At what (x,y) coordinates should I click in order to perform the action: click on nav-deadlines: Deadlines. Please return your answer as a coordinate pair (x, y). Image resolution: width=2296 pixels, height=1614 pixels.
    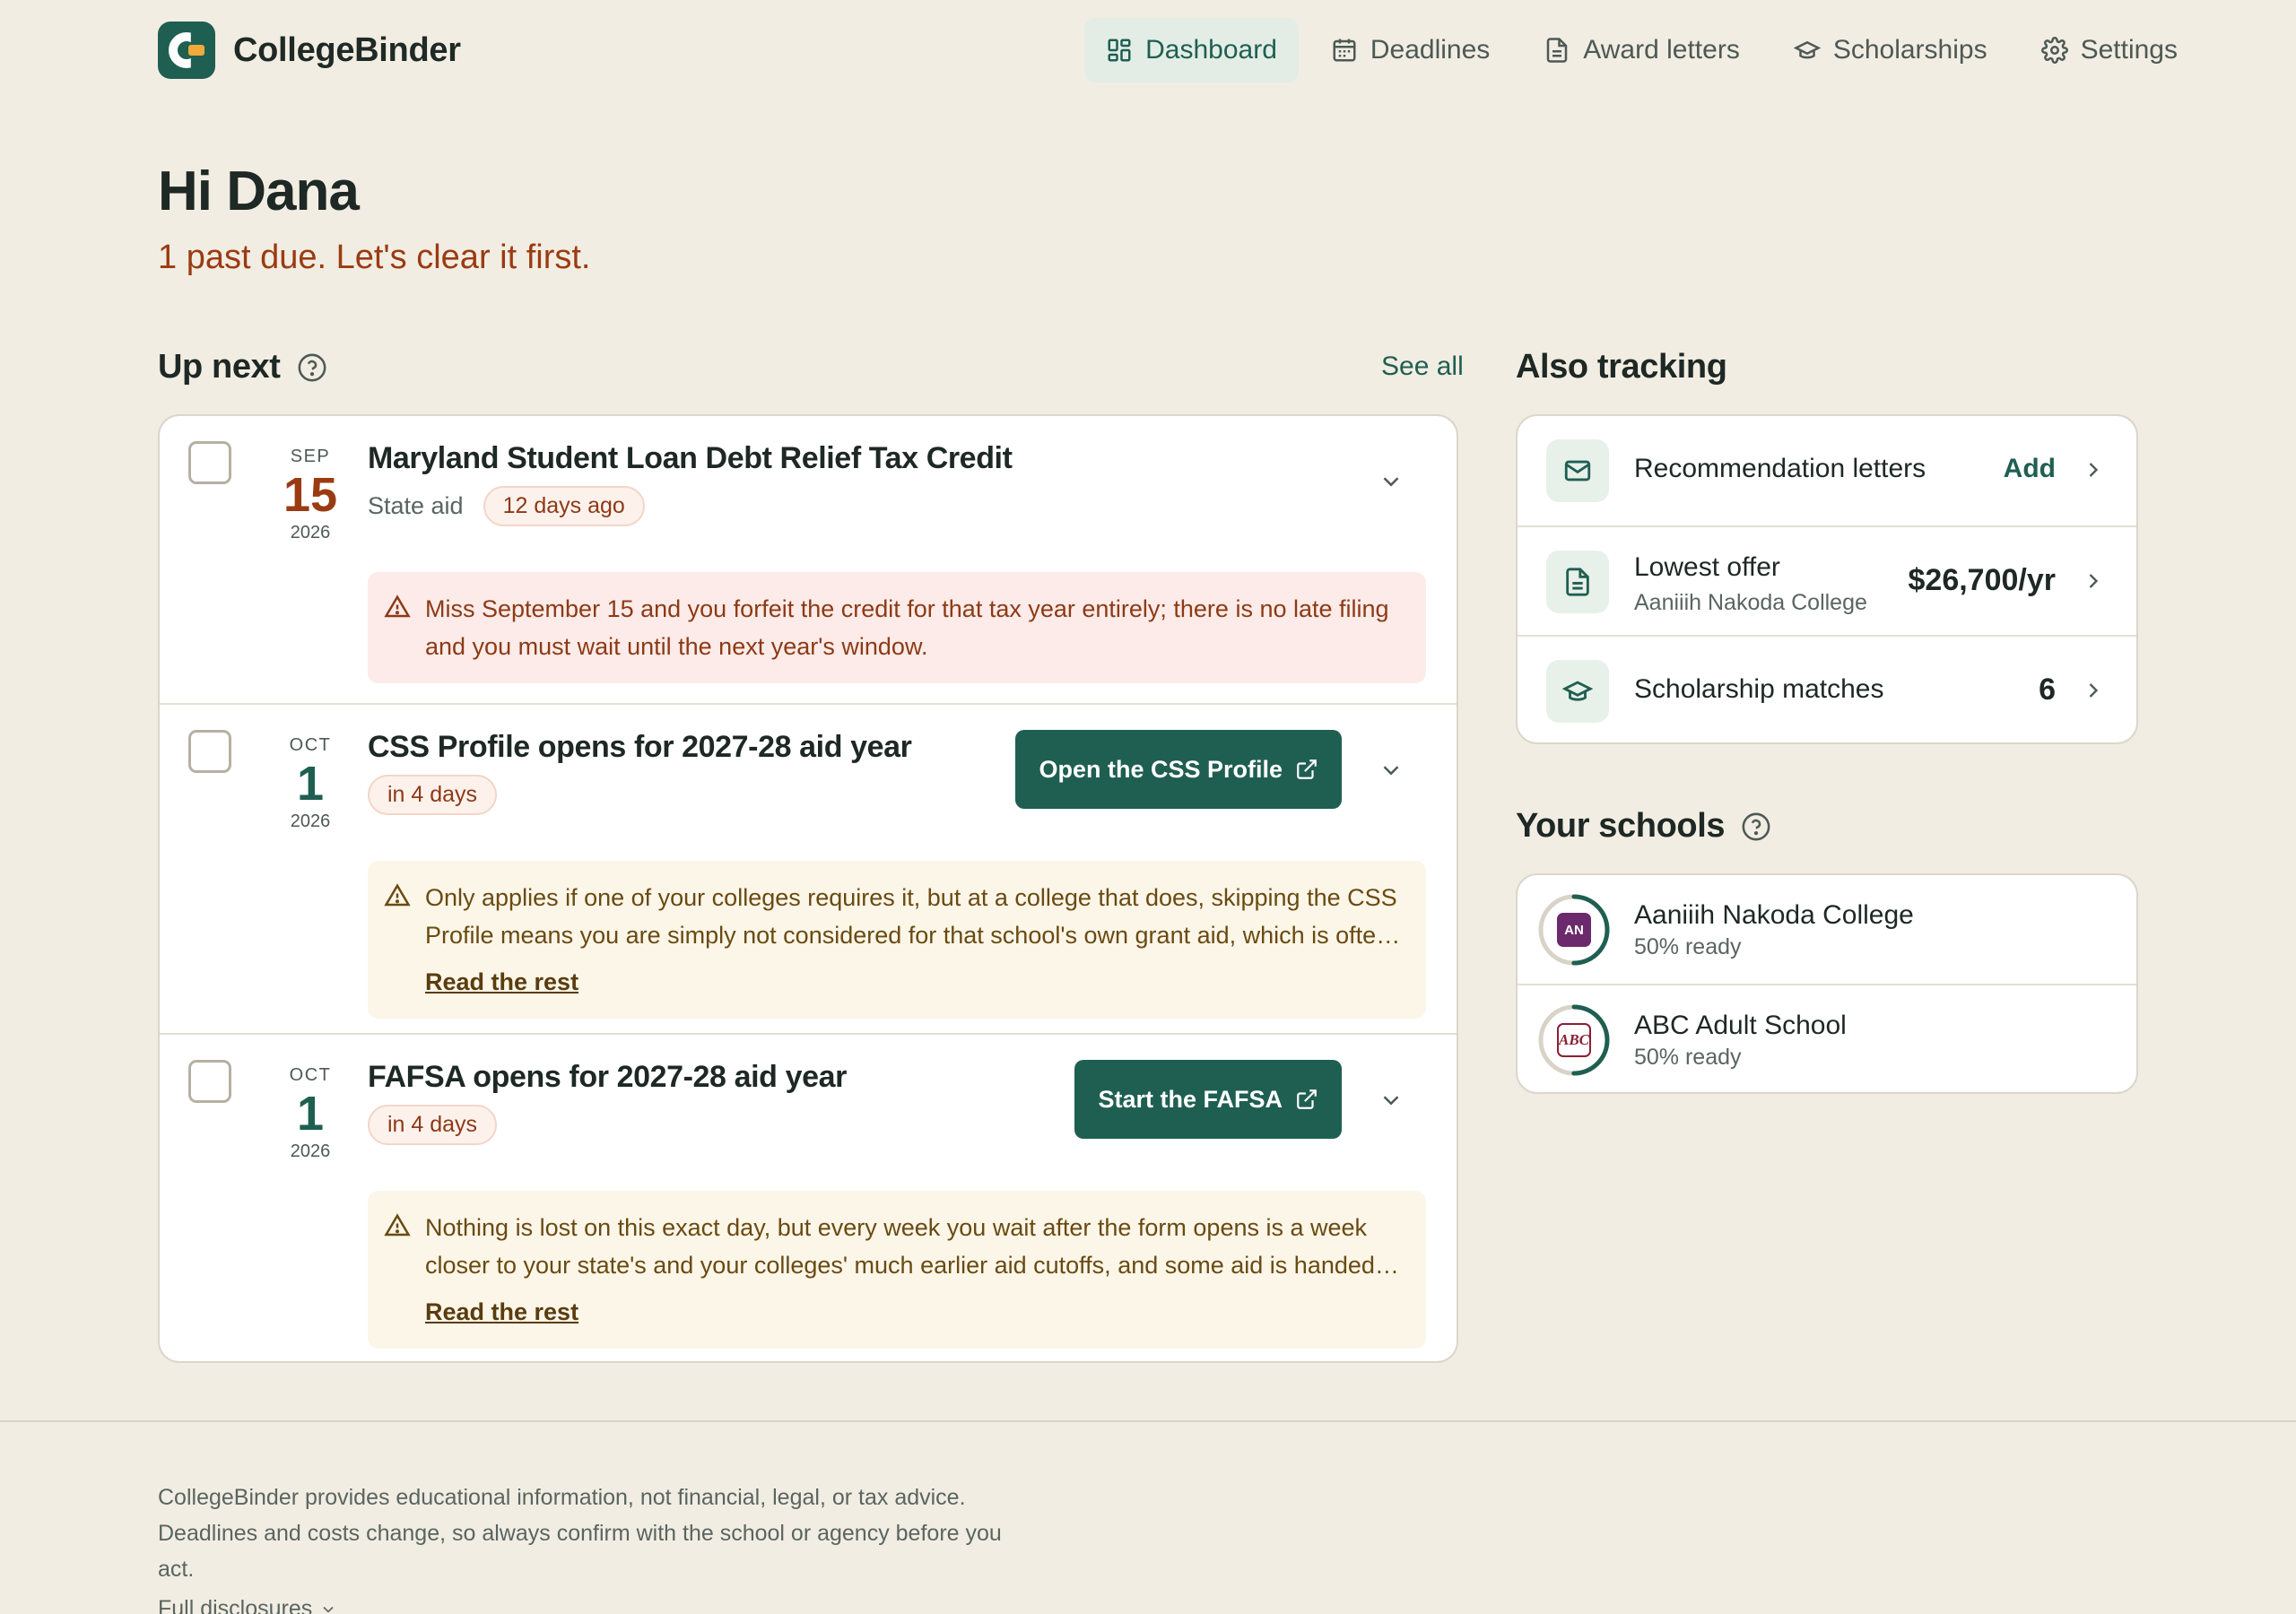
    Looking at the image, I should click on (1410, 50).